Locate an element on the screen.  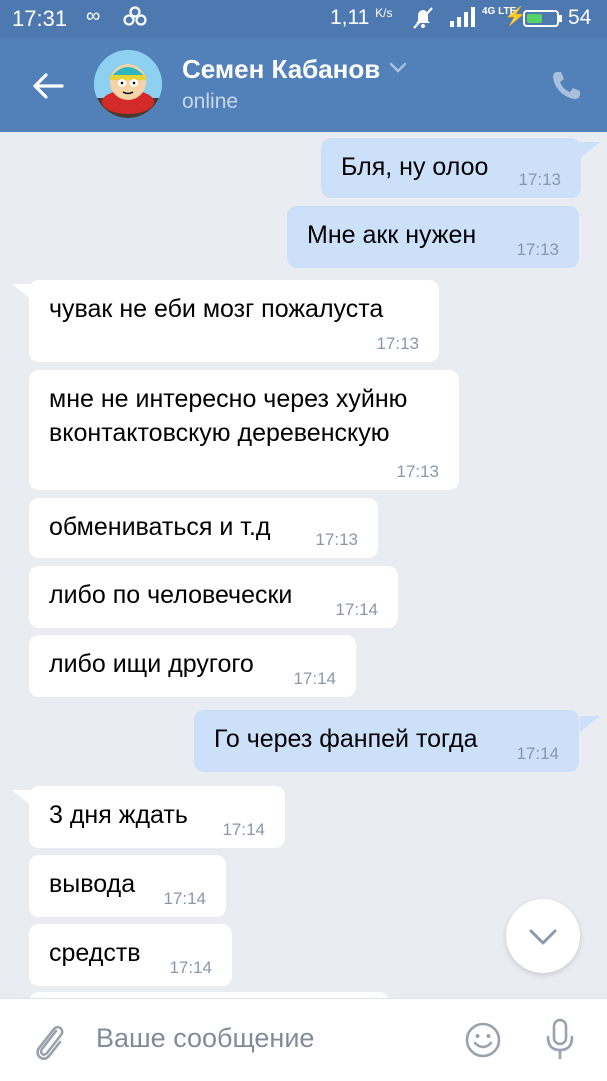
battery-percent: 54 is located at coordinates (580, 17).